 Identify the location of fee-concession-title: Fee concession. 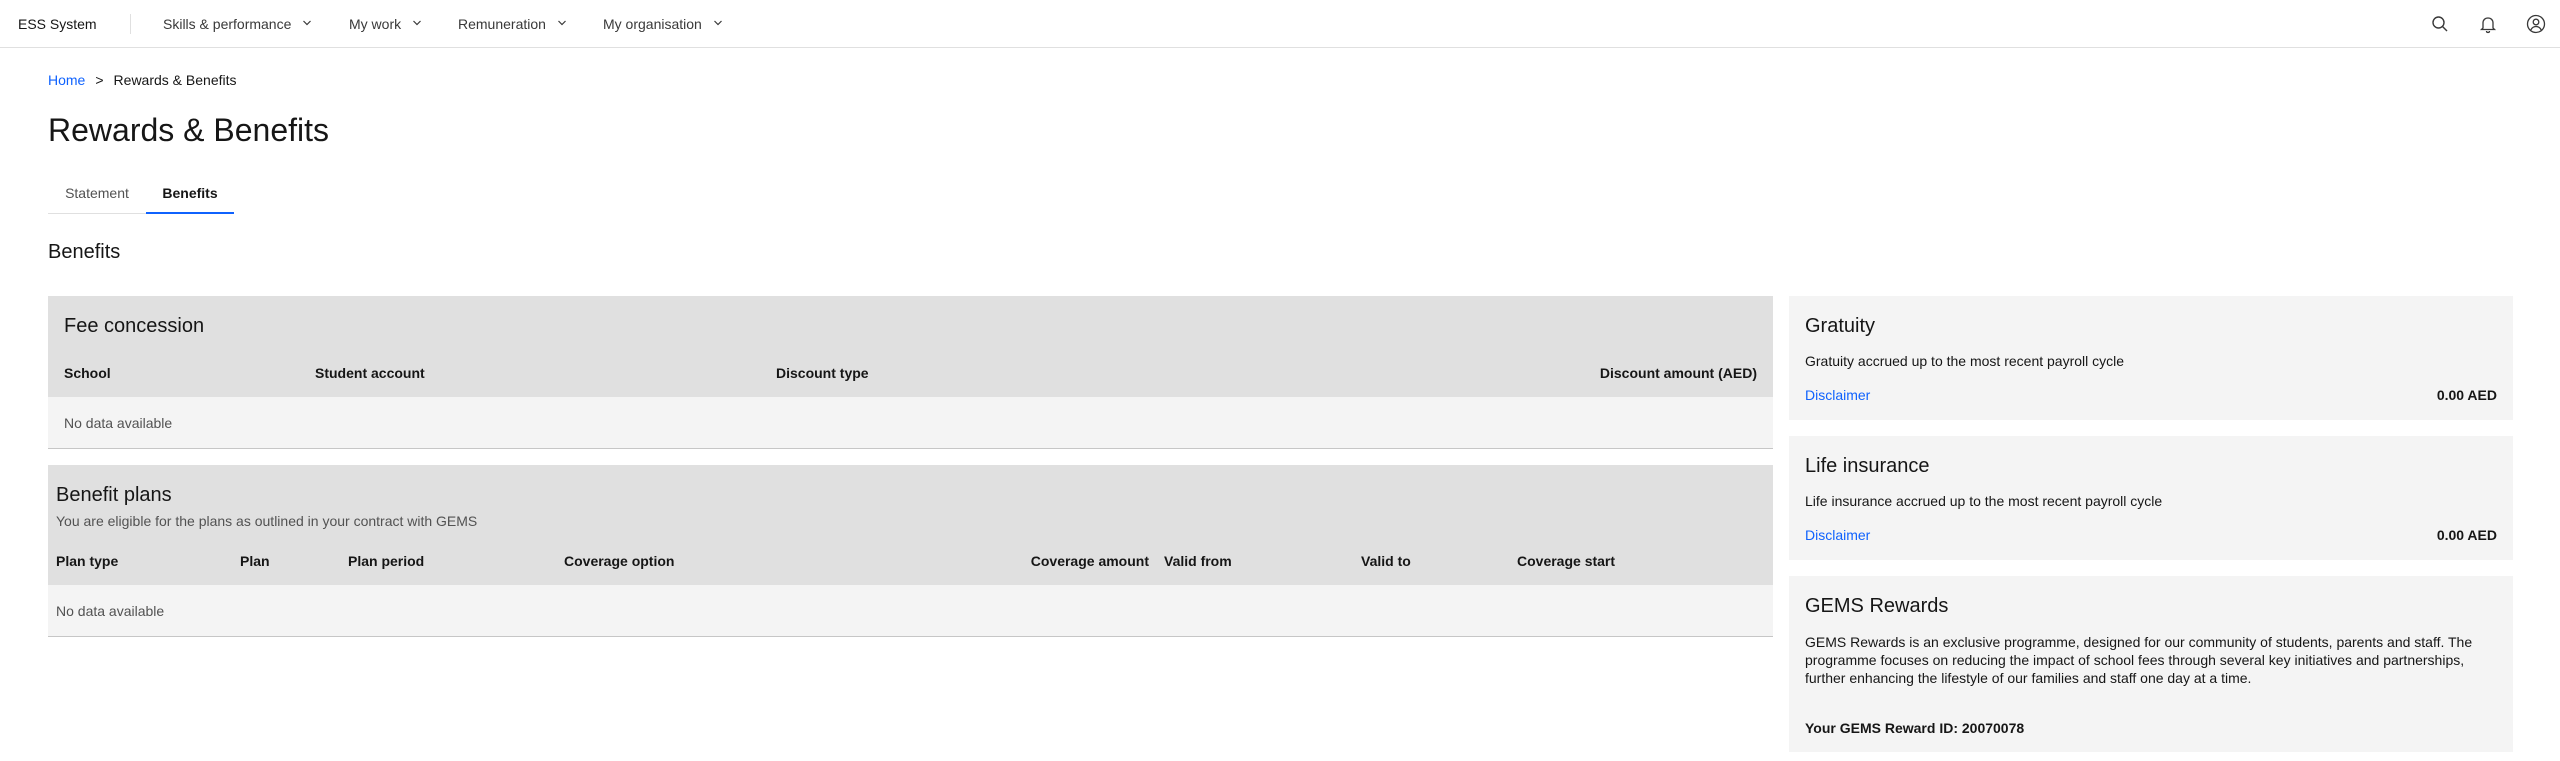
(134, 326).